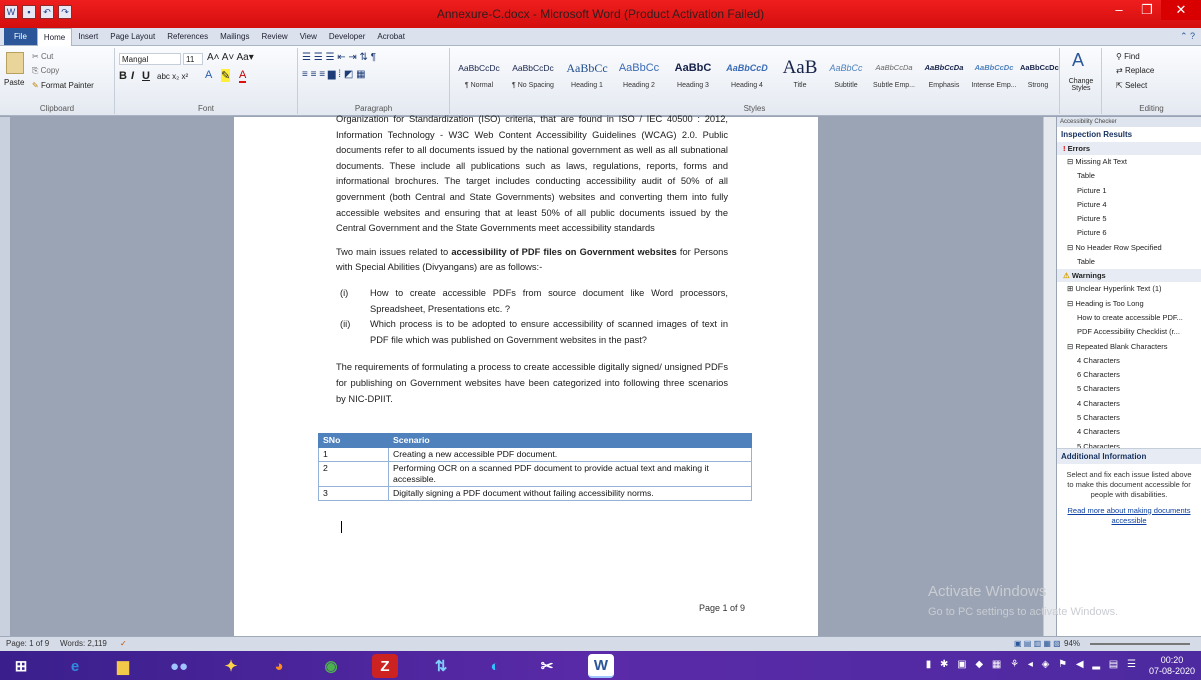 Image resolution: width=1201 pixels, height=680 pixels. What do you see at coordinates (1187, 36) in the screenshot?
I see `help-icon: ⌃ ?` at bounding box center [1187, 36].